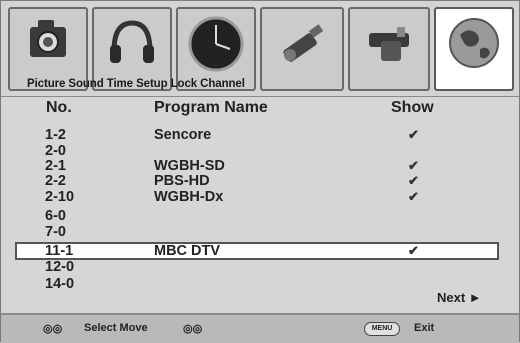 The width and height of the screenshot is (520, 343). Describe the element at coordinates (116, 328) in the screenshot. I see `select-move-label: Select Move` at that location.